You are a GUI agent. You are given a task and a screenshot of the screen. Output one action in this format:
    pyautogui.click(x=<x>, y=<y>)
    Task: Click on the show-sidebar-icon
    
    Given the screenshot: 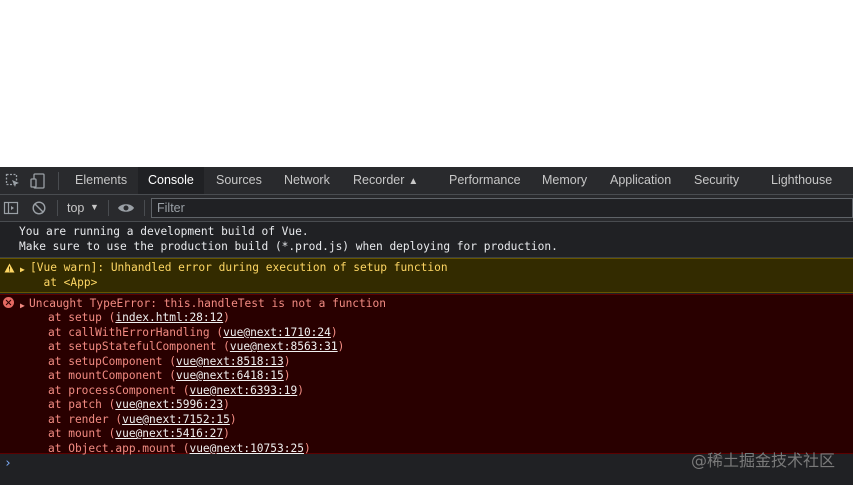 What is the action you would take?
    pyautogui.click(x=11, y=208)
    